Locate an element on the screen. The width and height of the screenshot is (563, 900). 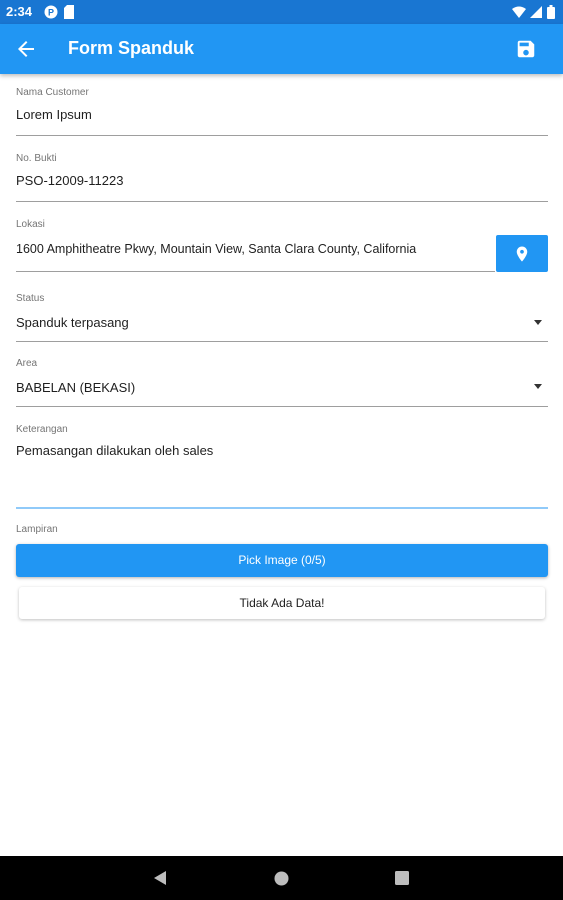
p-icon: P is located at coordinates (51, 14).